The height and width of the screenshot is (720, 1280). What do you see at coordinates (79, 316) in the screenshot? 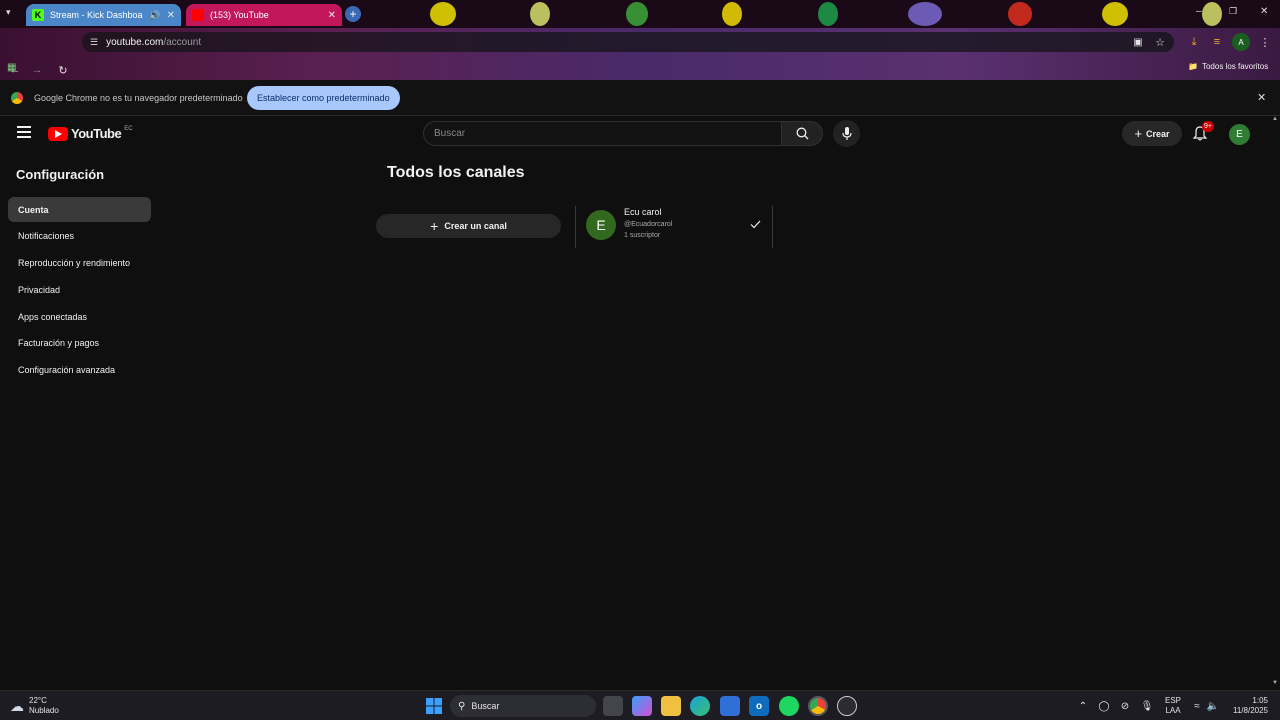
I see `sidebar-item-connected-apps: Apps conectadas` at bounding box center [79, 316].